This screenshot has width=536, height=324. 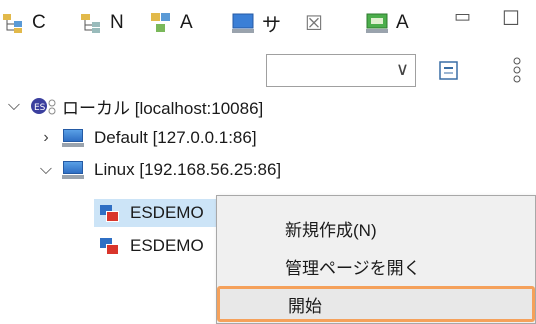 What do you see at coordinates (376, 304) in the screenshot?
I see `menu-item-start: 開始` at bounding box center [376, 304].